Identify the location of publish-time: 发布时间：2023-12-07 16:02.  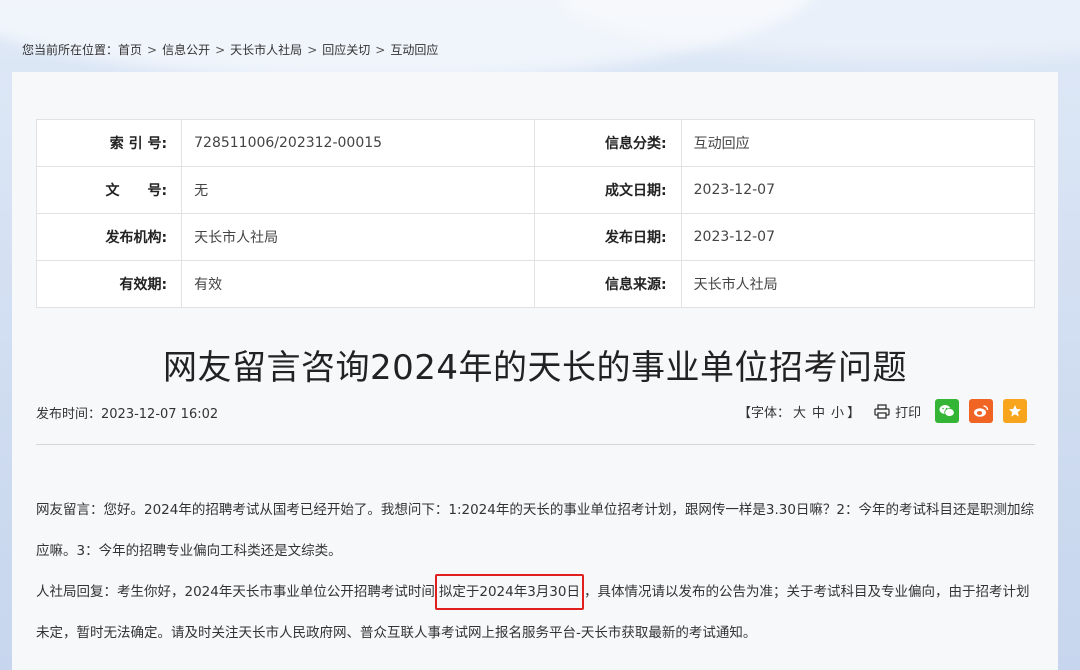
(127, 414).